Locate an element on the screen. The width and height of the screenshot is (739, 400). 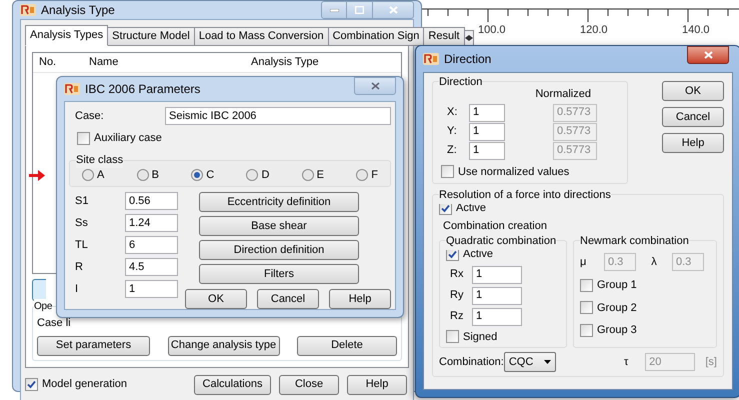
checkbox-label: Active is located at coordinates (471, 208).